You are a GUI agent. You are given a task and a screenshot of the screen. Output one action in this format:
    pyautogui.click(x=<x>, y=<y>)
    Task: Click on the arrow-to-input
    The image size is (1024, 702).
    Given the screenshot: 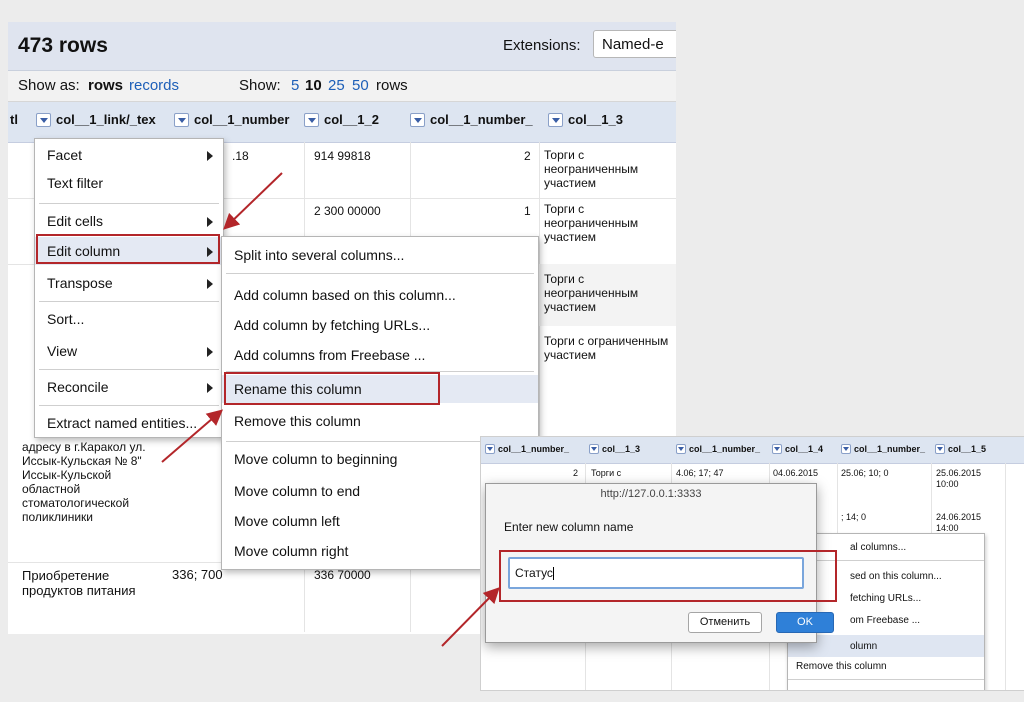 What is the action you would take?
    pyautogui.click(x=470, y=617)
    